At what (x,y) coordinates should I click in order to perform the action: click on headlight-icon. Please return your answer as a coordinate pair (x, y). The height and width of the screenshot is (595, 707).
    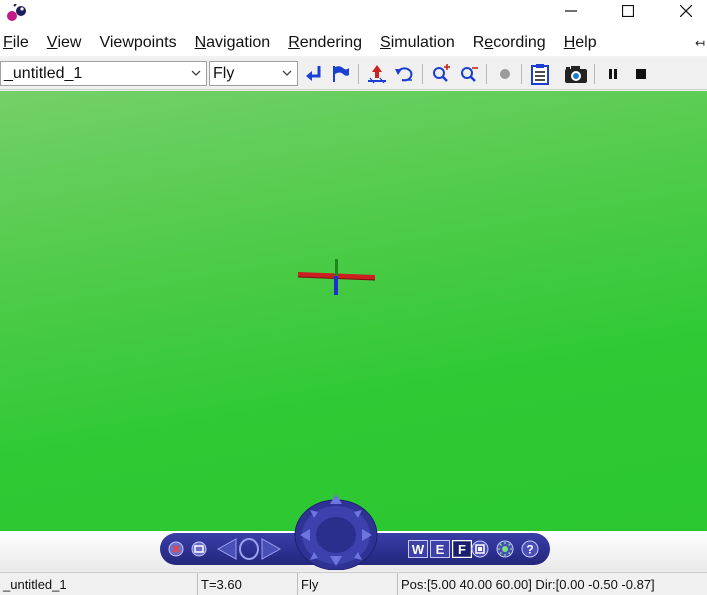
    Looking at the image, I should click on (505, 549).